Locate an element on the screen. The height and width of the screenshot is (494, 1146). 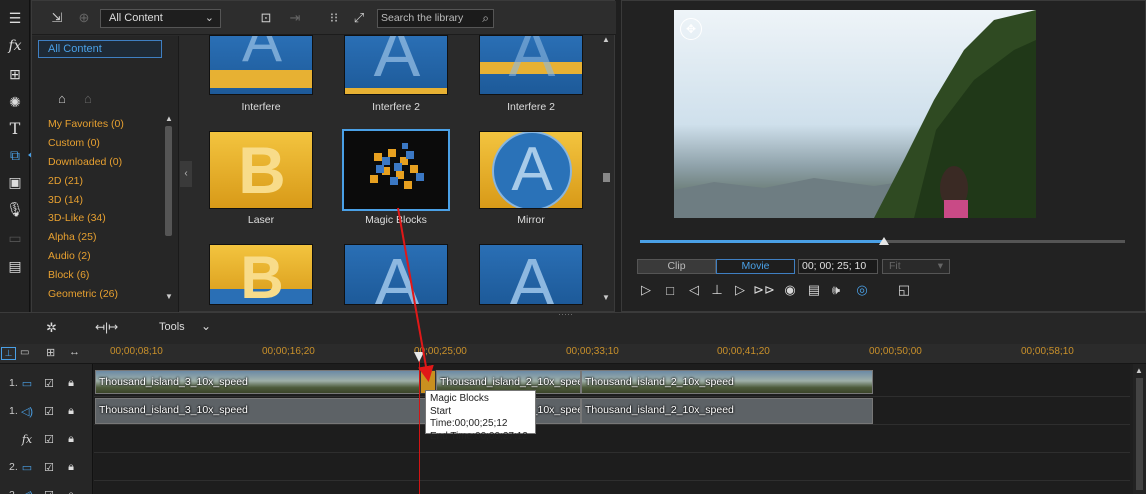
tooltip-name: Magic Blocks is located at coordinates (459, 398).